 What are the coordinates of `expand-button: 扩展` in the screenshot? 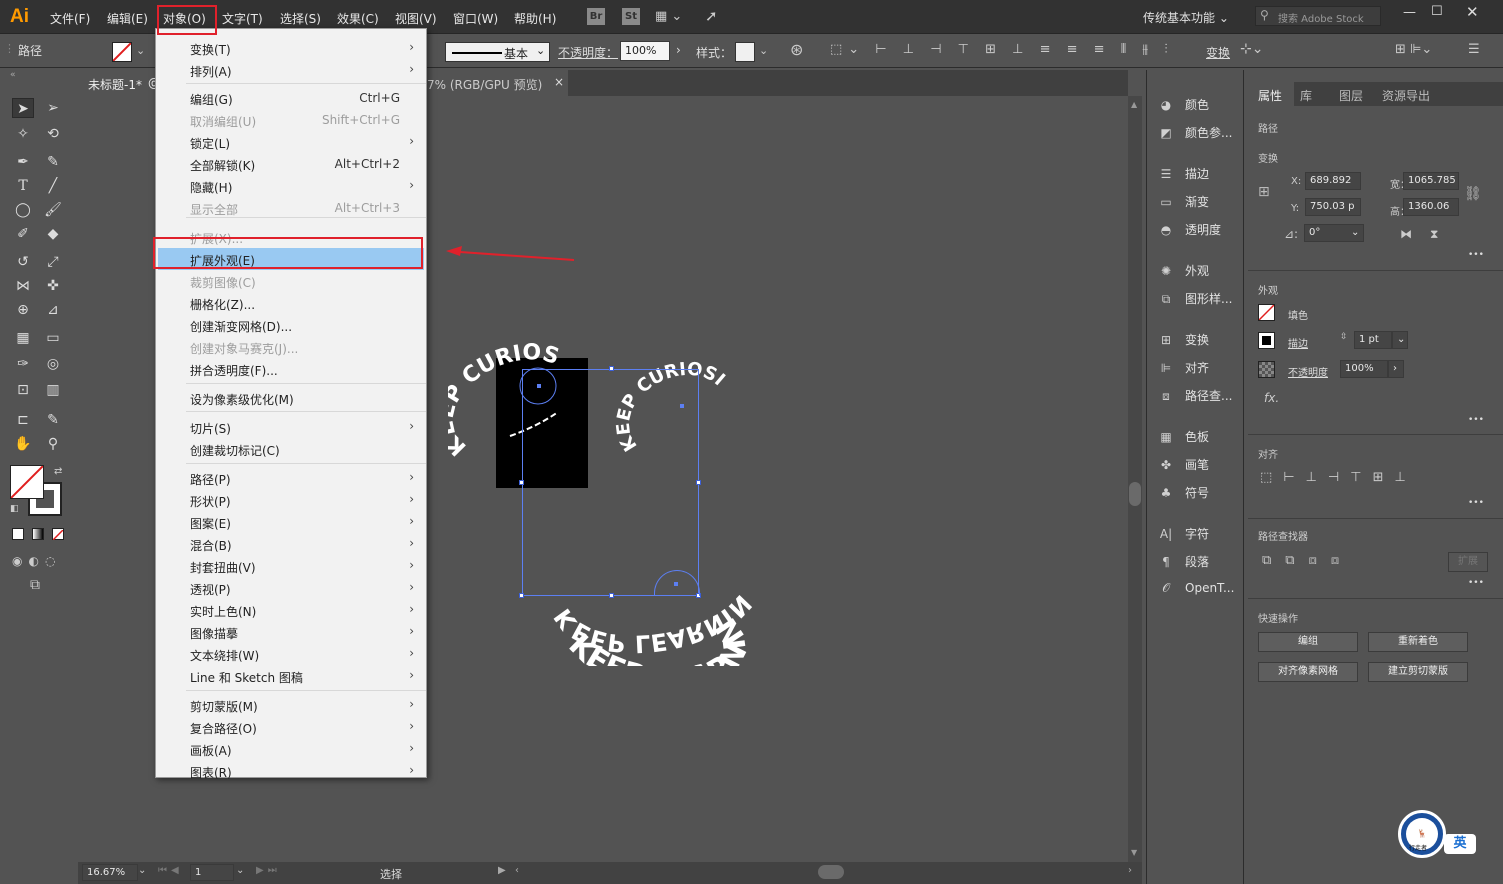 It's located at (1468, 562).